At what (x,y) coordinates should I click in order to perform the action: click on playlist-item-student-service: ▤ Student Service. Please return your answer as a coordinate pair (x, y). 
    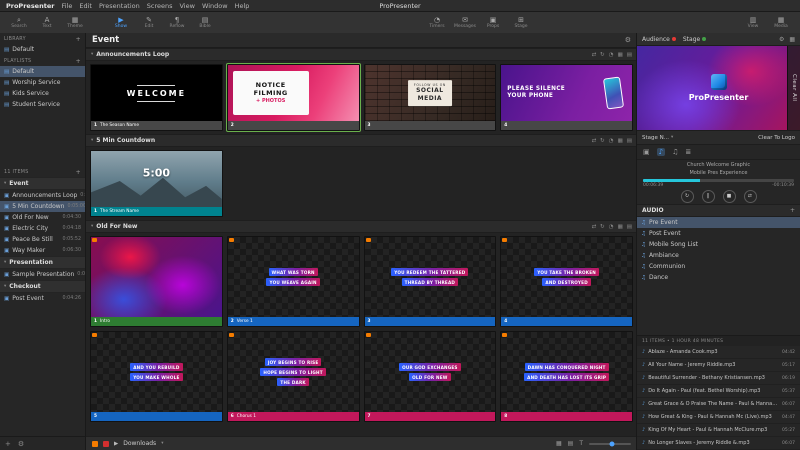
    Looking at the image, I should click on (42, 104).